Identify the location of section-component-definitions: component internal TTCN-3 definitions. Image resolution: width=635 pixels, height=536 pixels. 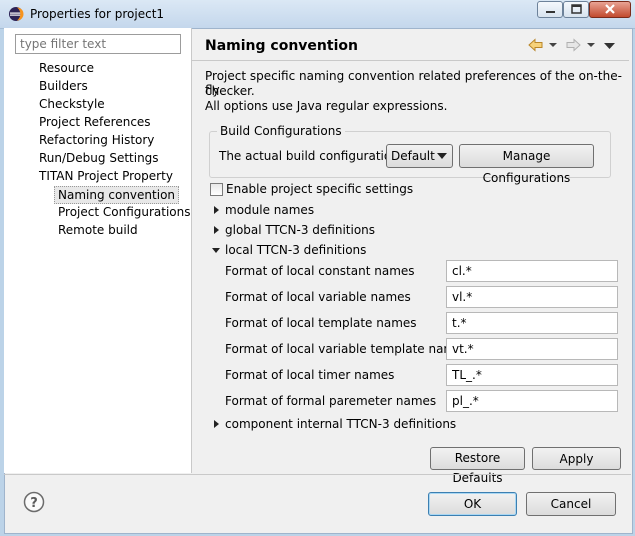
(340, 424).